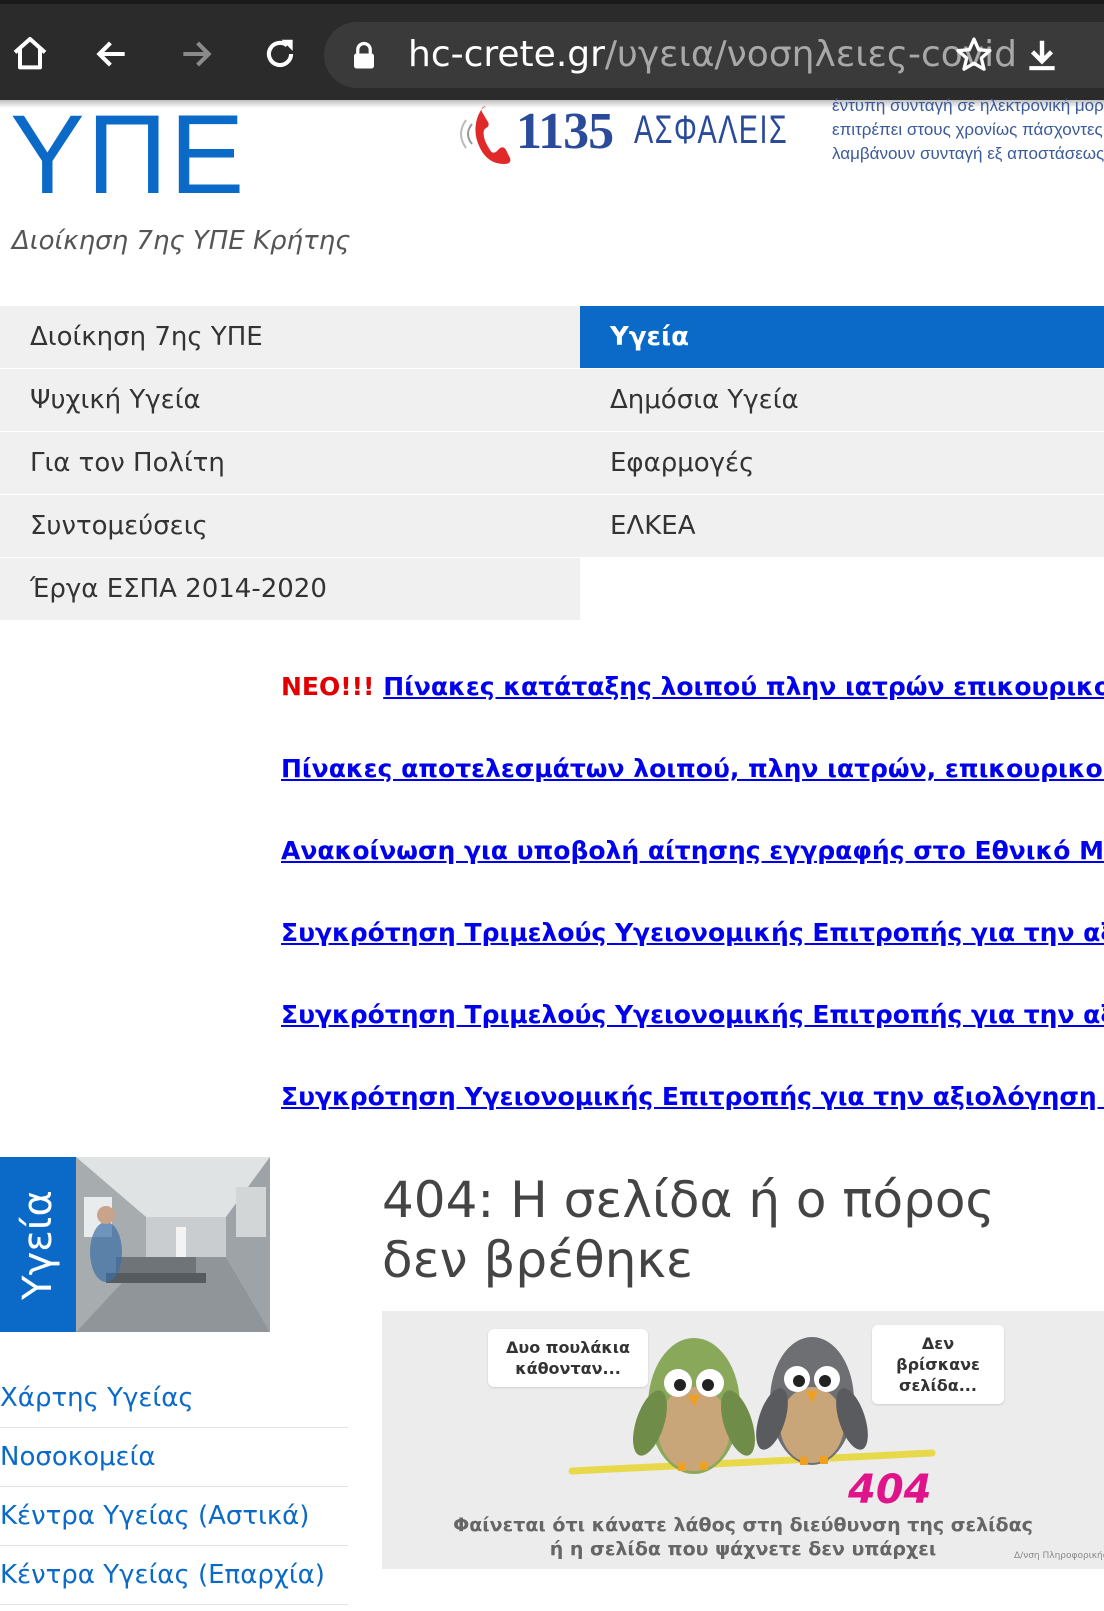  What do you see at coordinates (290, 589) in the screenshot?
I see `nav-item-espa-projects: Έργα ΕΣΠΑ 2014-2020` at bounding box center [290, 589].